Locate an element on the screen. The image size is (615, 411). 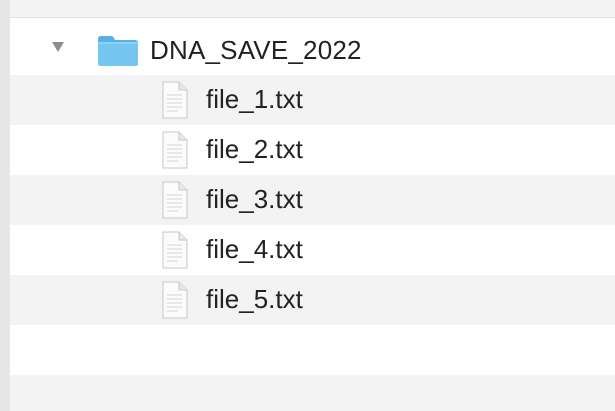
file-row: file_4.txt is located at coordinates (312, 250).